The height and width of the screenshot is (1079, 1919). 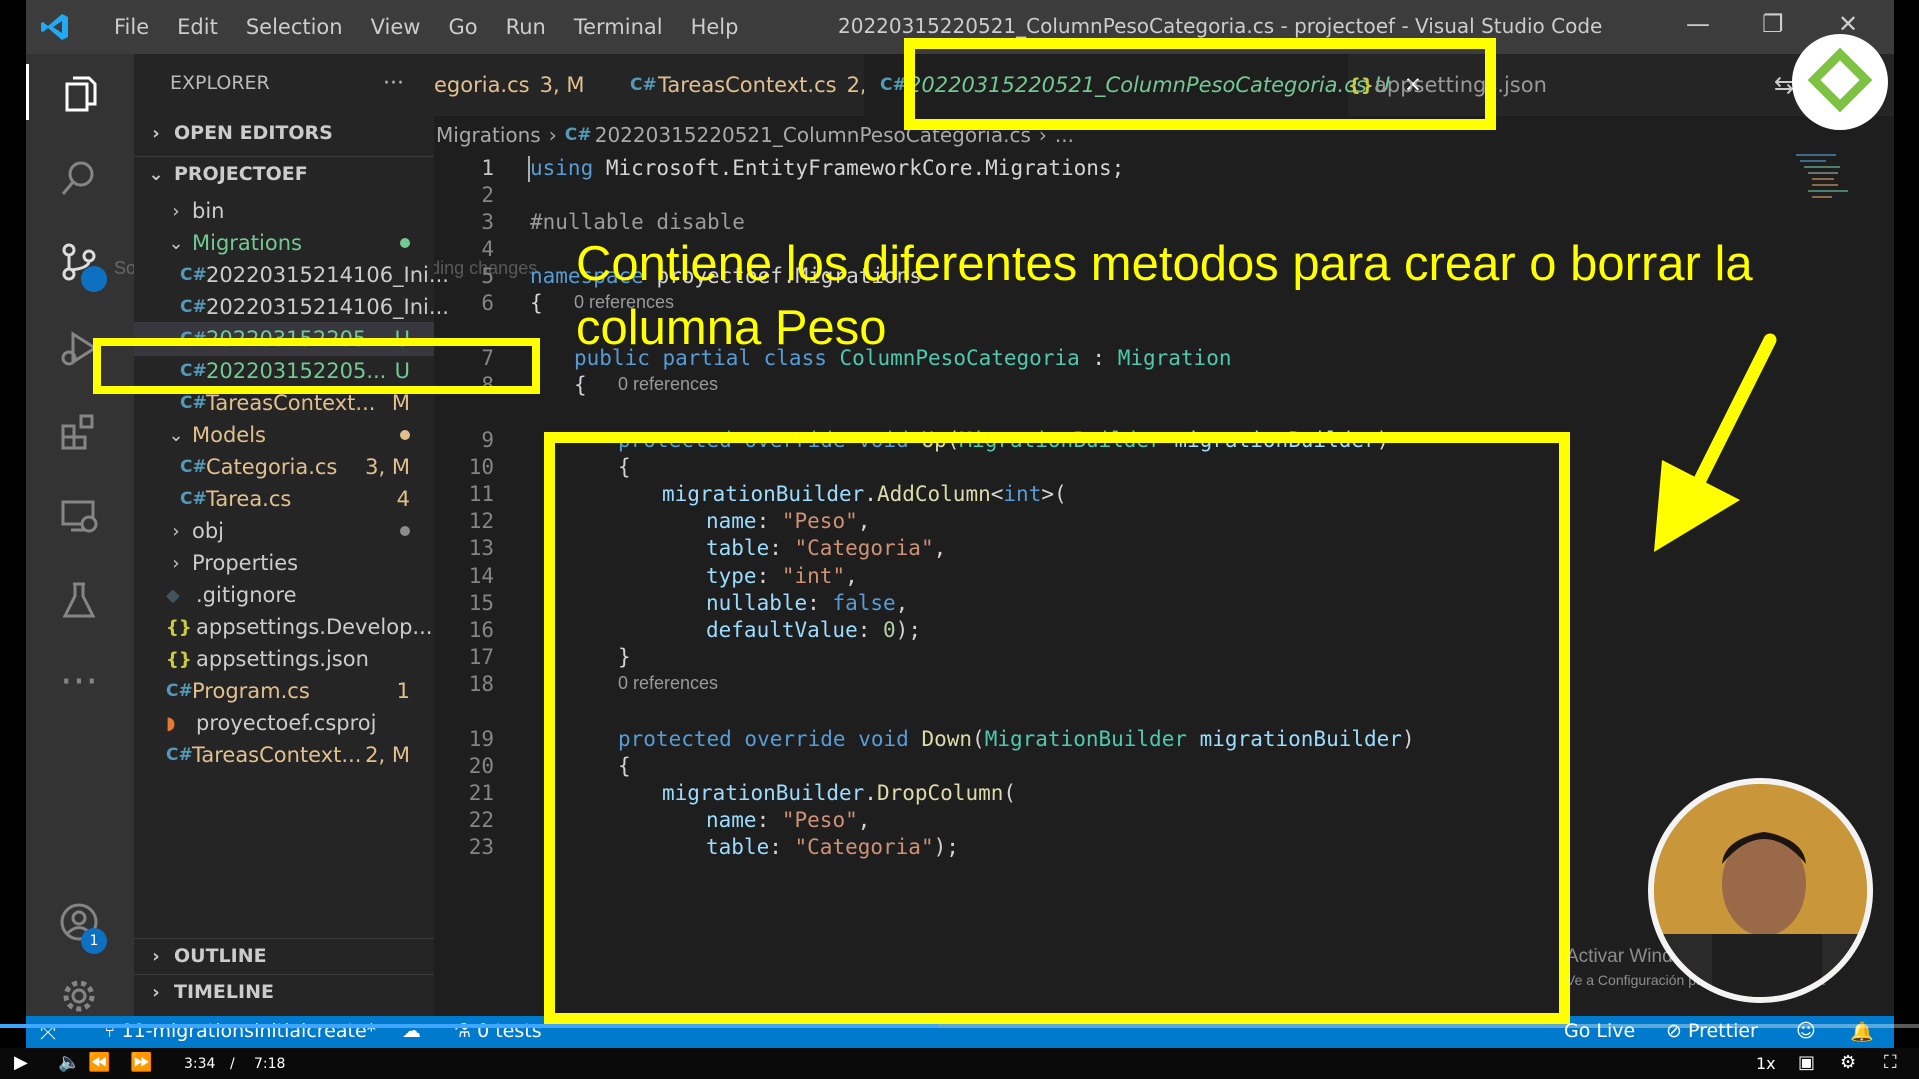 What do you see at coordinates (481, 820) in the screenshot?
I see `line-number: 22` at bounding box center [481, 820].